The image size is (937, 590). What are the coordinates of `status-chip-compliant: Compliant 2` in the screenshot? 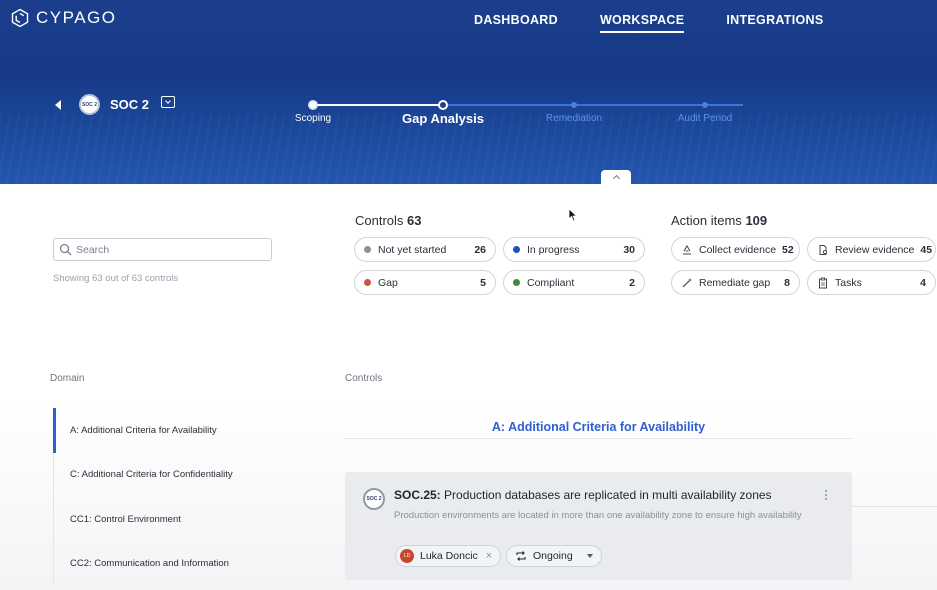 It's located at (574, 282).